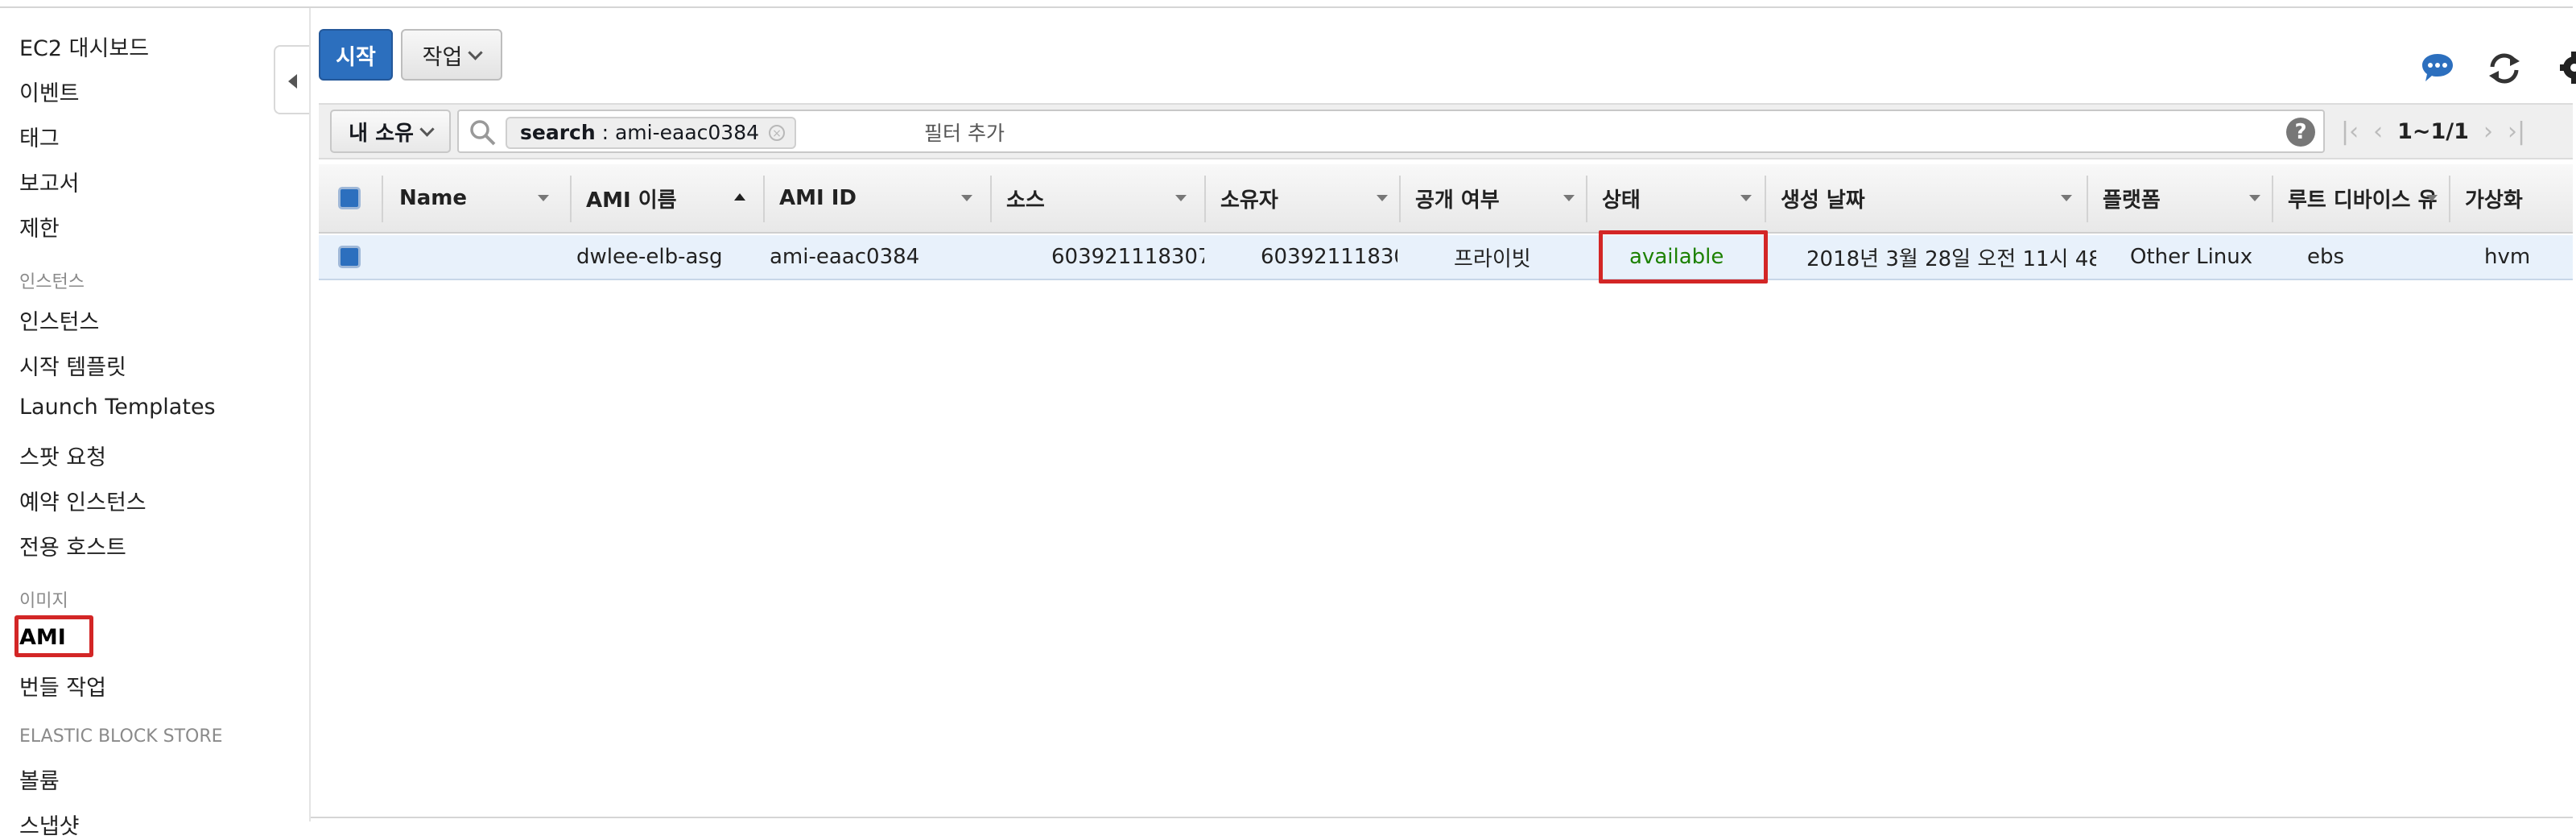  What do you see at coordinates (1678, 198) in the screenshot?
I see `column-status: 상태` at bounding box center [1678, 198].